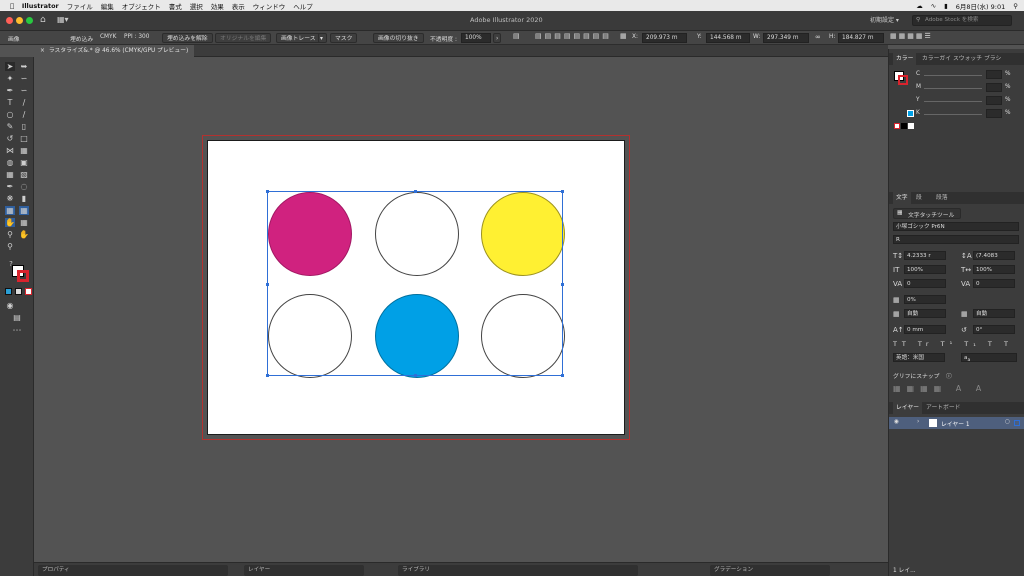 The image size is (1024, 576). What do you see at coordinates (994, 283) in the screenshot?
I see `tracking-field: 0` at bounding box center [994, 283].